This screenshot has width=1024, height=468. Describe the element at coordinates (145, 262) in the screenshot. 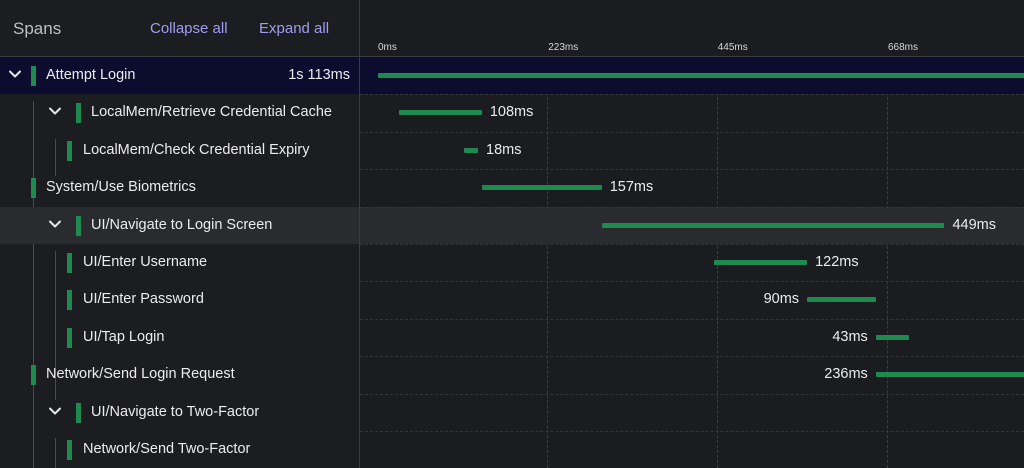

I see `span-name: UI/Enter Username` at that location.